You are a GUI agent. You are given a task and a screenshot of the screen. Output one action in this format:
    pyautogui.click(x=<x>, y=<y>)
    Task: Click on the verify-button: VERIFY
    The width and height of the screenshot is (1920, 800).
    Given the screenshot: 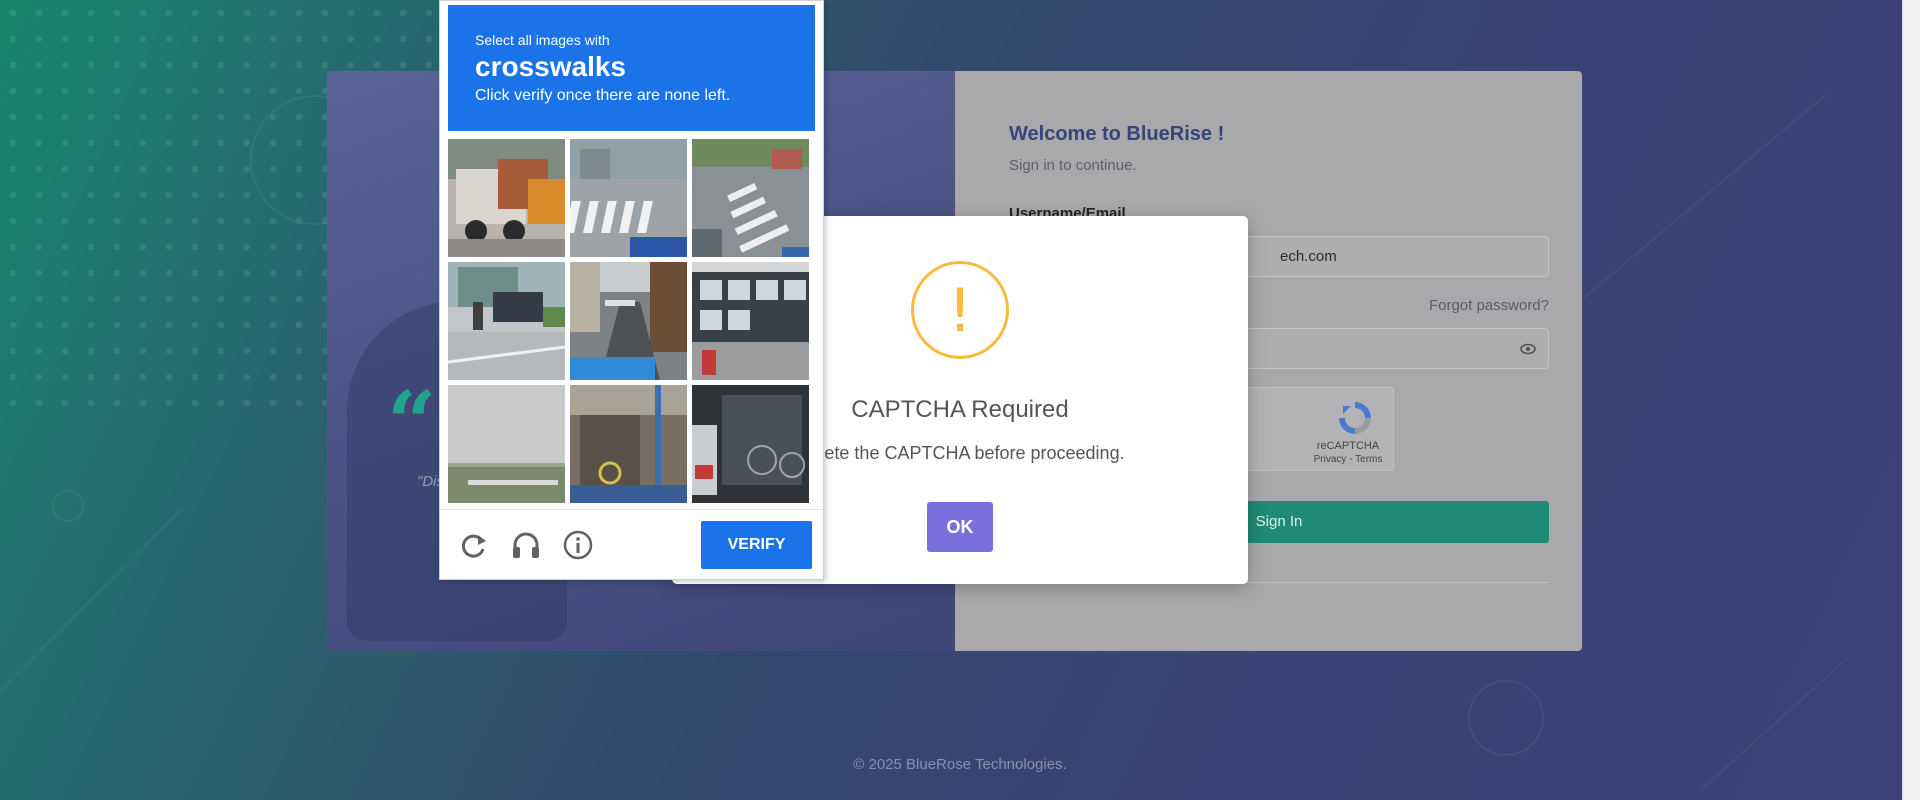 What is the action you would take?
    pyautogui.click(x=756, y=545)
    